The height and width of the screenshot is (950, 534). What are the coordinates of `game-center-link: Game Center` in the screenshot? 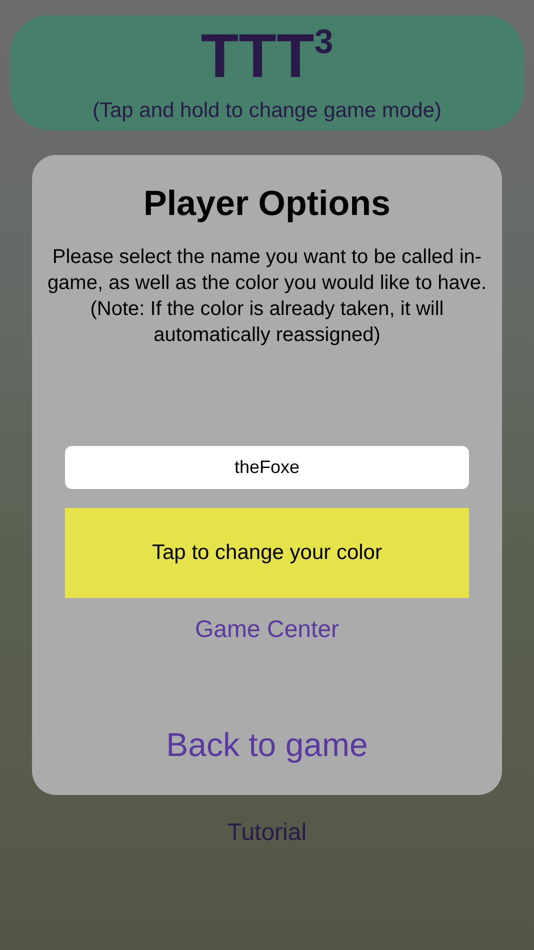 It's located at (267, 630).